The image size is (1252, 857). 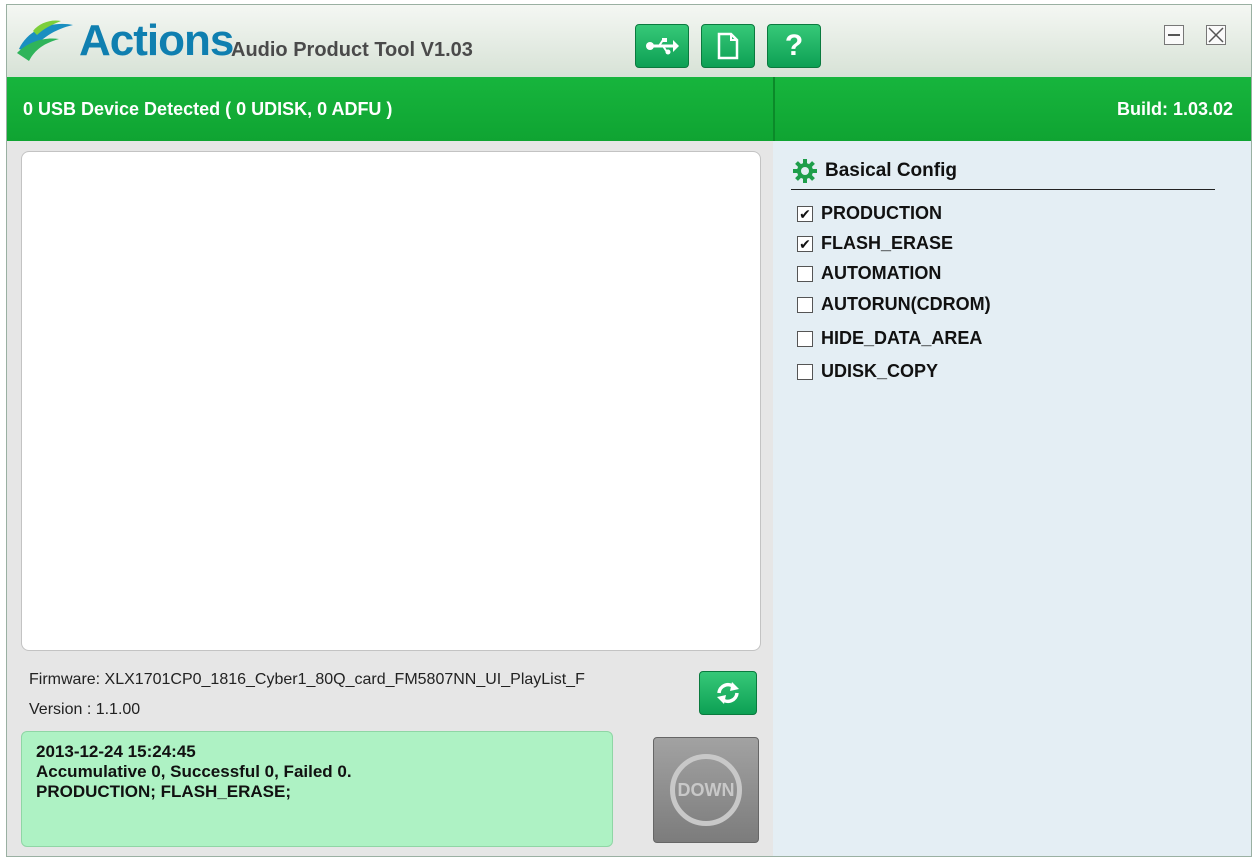 I want to click on option-label: HIDE_DATA_AREA, so click(x=902, y=338).